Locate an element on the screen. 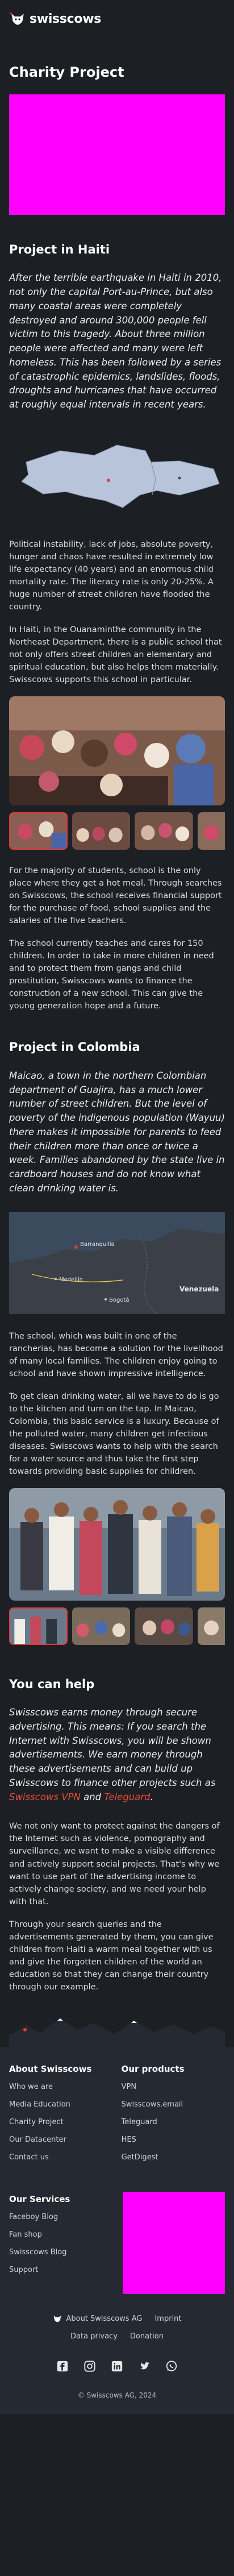 This screenshot has width=234, height=2576. footer-link-media-education: Media Education is located at coordinates (60, 2105).